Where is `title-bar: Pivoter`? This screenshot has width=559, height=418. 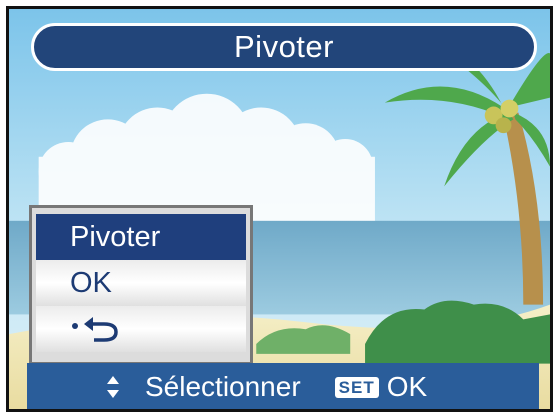 title-bar: Pivoter is located at coordinates (284, 47).